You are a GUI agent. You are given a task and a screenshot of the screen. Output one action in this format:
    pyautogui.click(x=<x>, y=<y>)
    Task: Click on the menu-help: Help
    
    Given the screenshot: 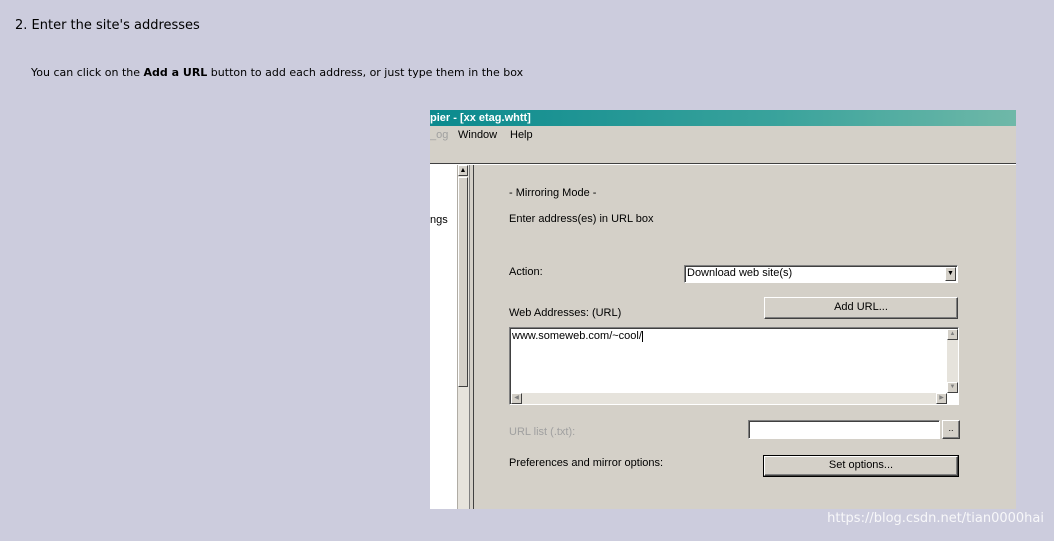 What is the action you would take?
    pyautogui.click(x=521, y=135)
    